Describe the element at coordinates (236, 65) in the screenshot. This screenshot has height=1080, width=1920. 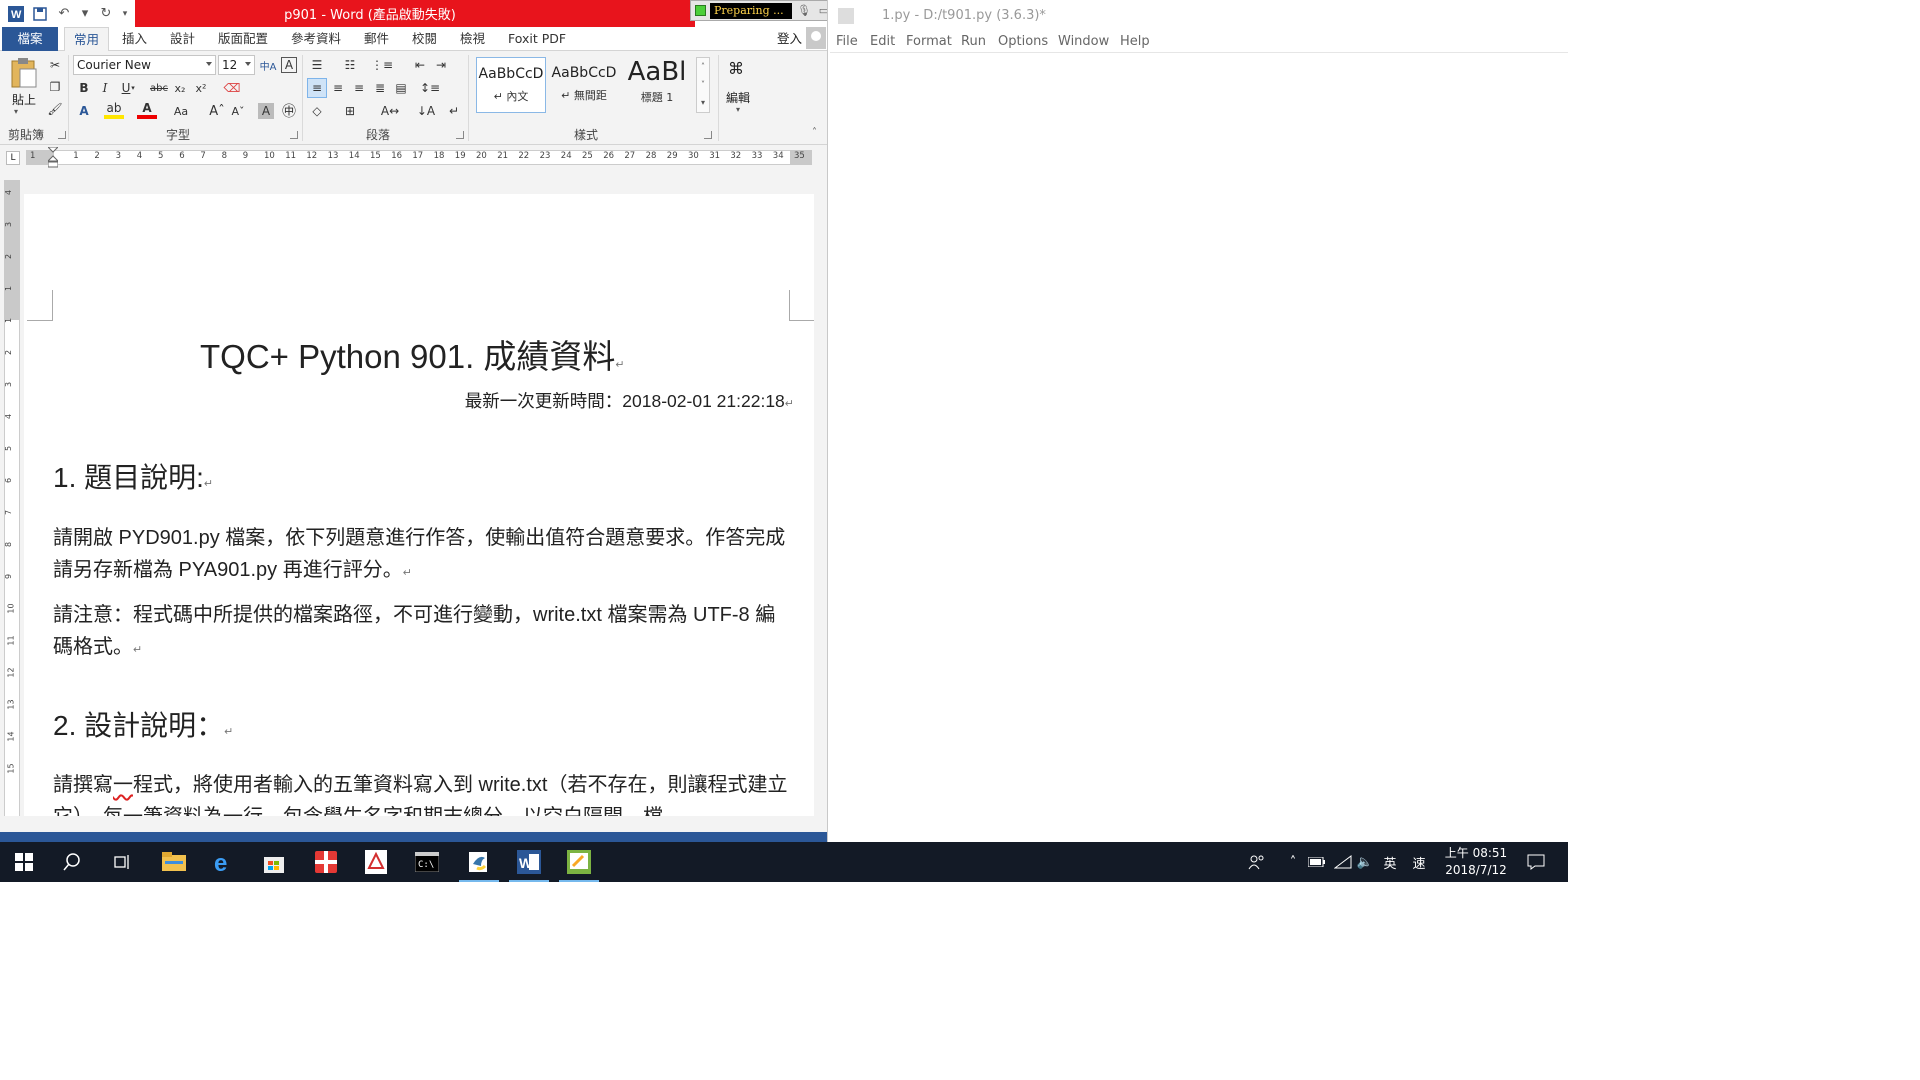
I see `font-size-combo: 12` at that location.